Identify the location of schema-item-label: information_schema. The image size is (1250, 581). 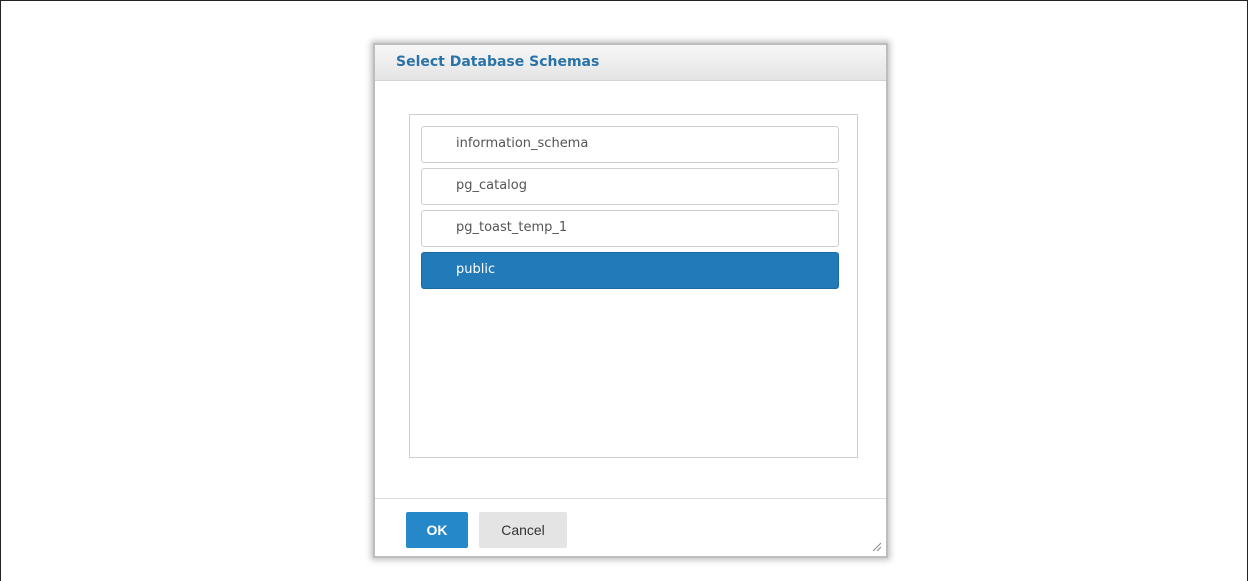
(522, 143).